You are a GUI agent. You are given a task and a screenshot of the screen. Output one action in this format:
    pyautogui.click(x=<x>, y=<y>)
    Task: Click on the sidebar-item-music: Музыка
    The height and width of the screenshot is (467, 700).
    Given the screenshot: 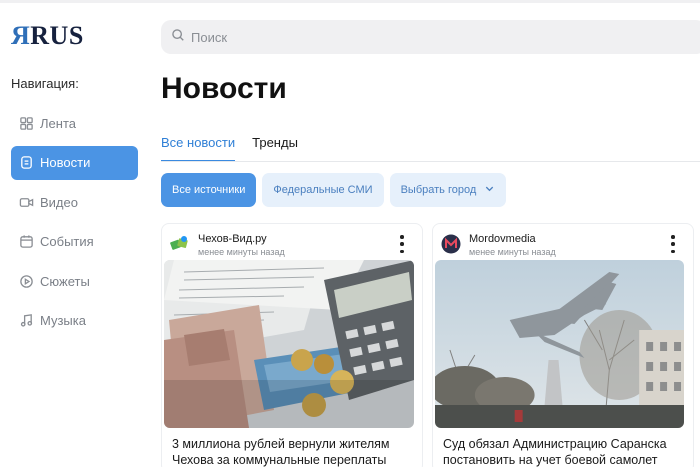 What is the action you would take?
    pyautogui.click(x=74, y=321)
    